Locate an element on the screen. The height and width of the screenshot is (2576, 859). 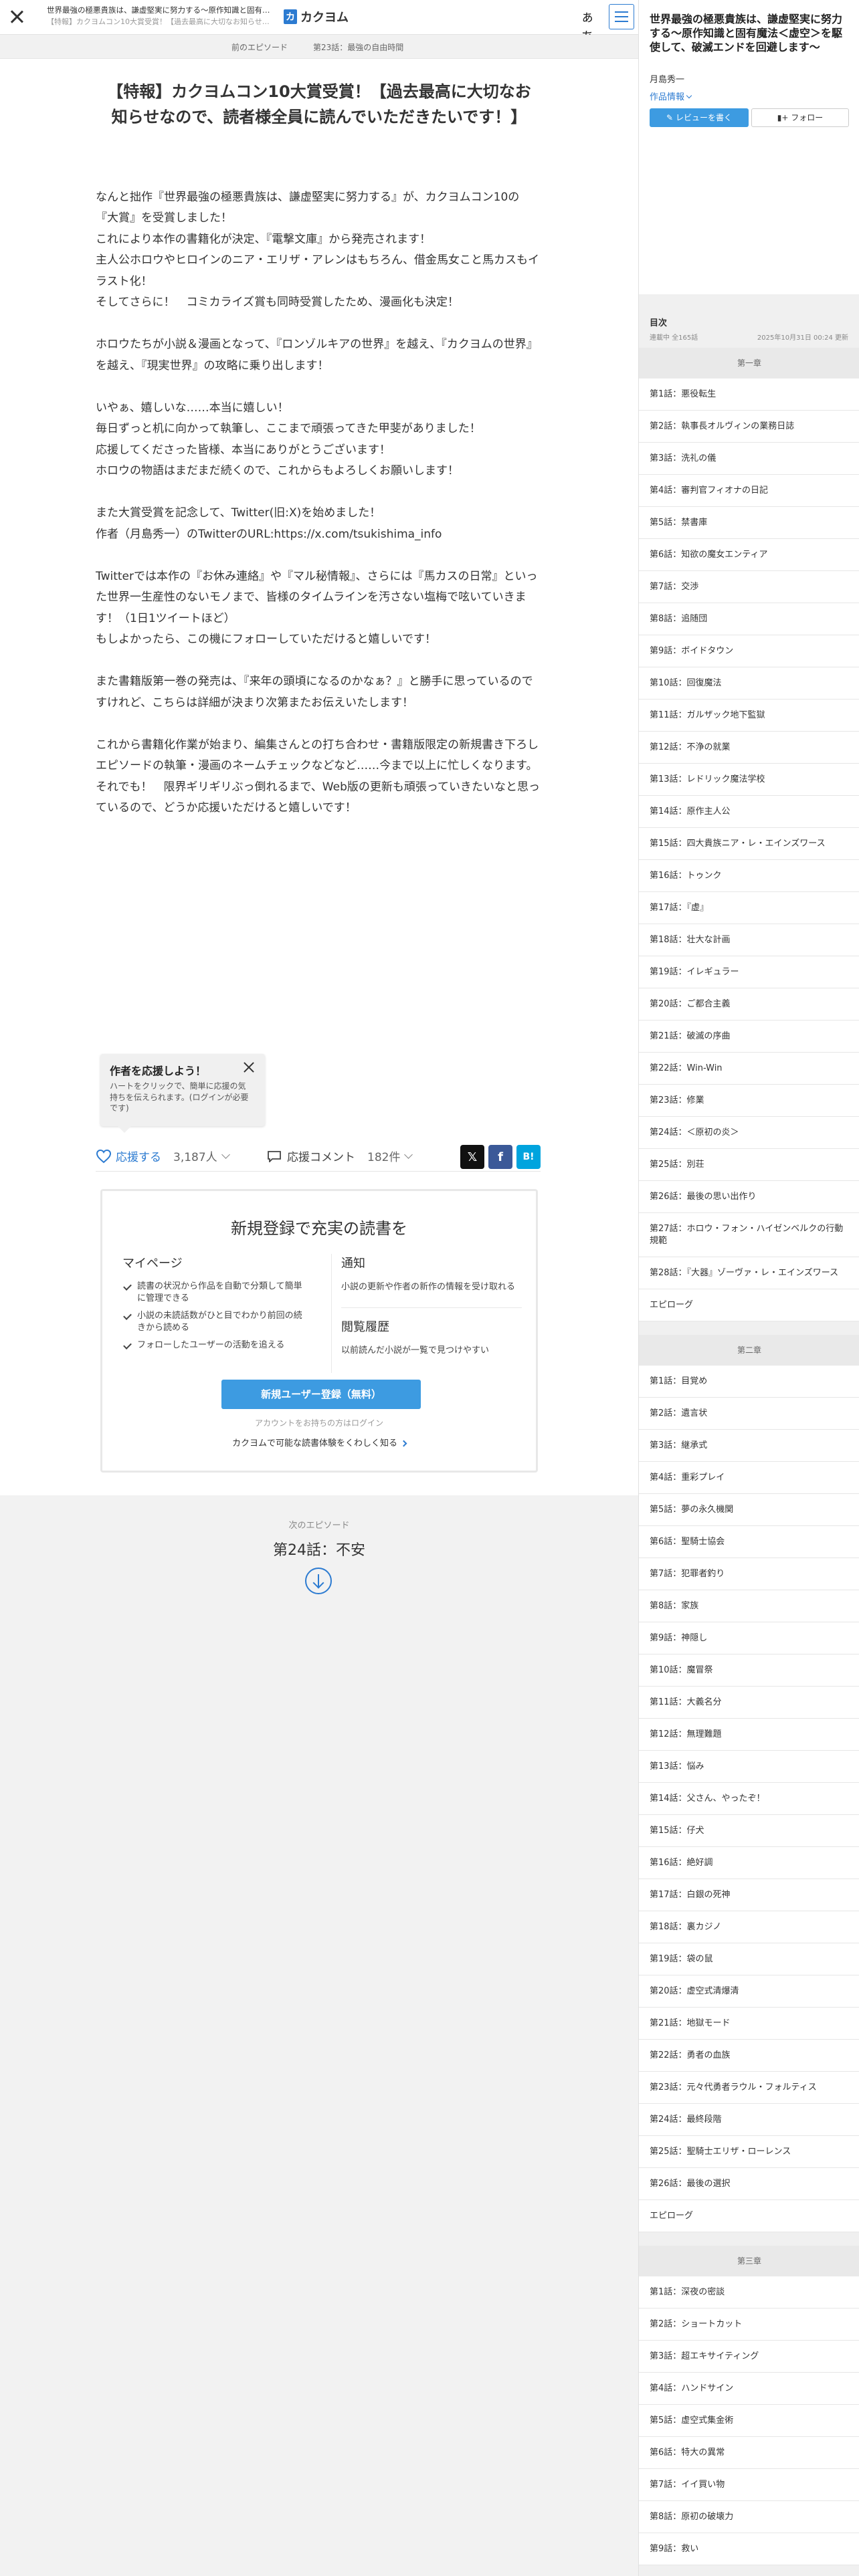
toc-episode-link: 第6話：聖騎士協会 is located at coordinates (749, 1542).